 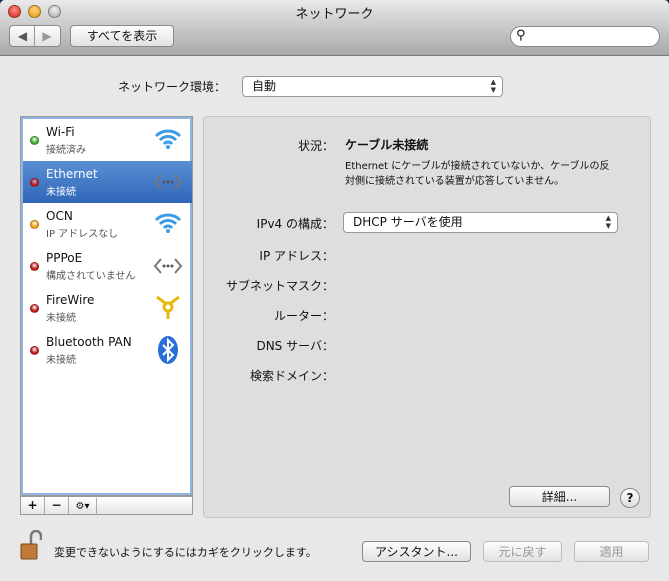 I want to click on status-description-line1: Ethernet にケーブルが接続されていないか、ケーブルの反, so click(x=477, y=166).